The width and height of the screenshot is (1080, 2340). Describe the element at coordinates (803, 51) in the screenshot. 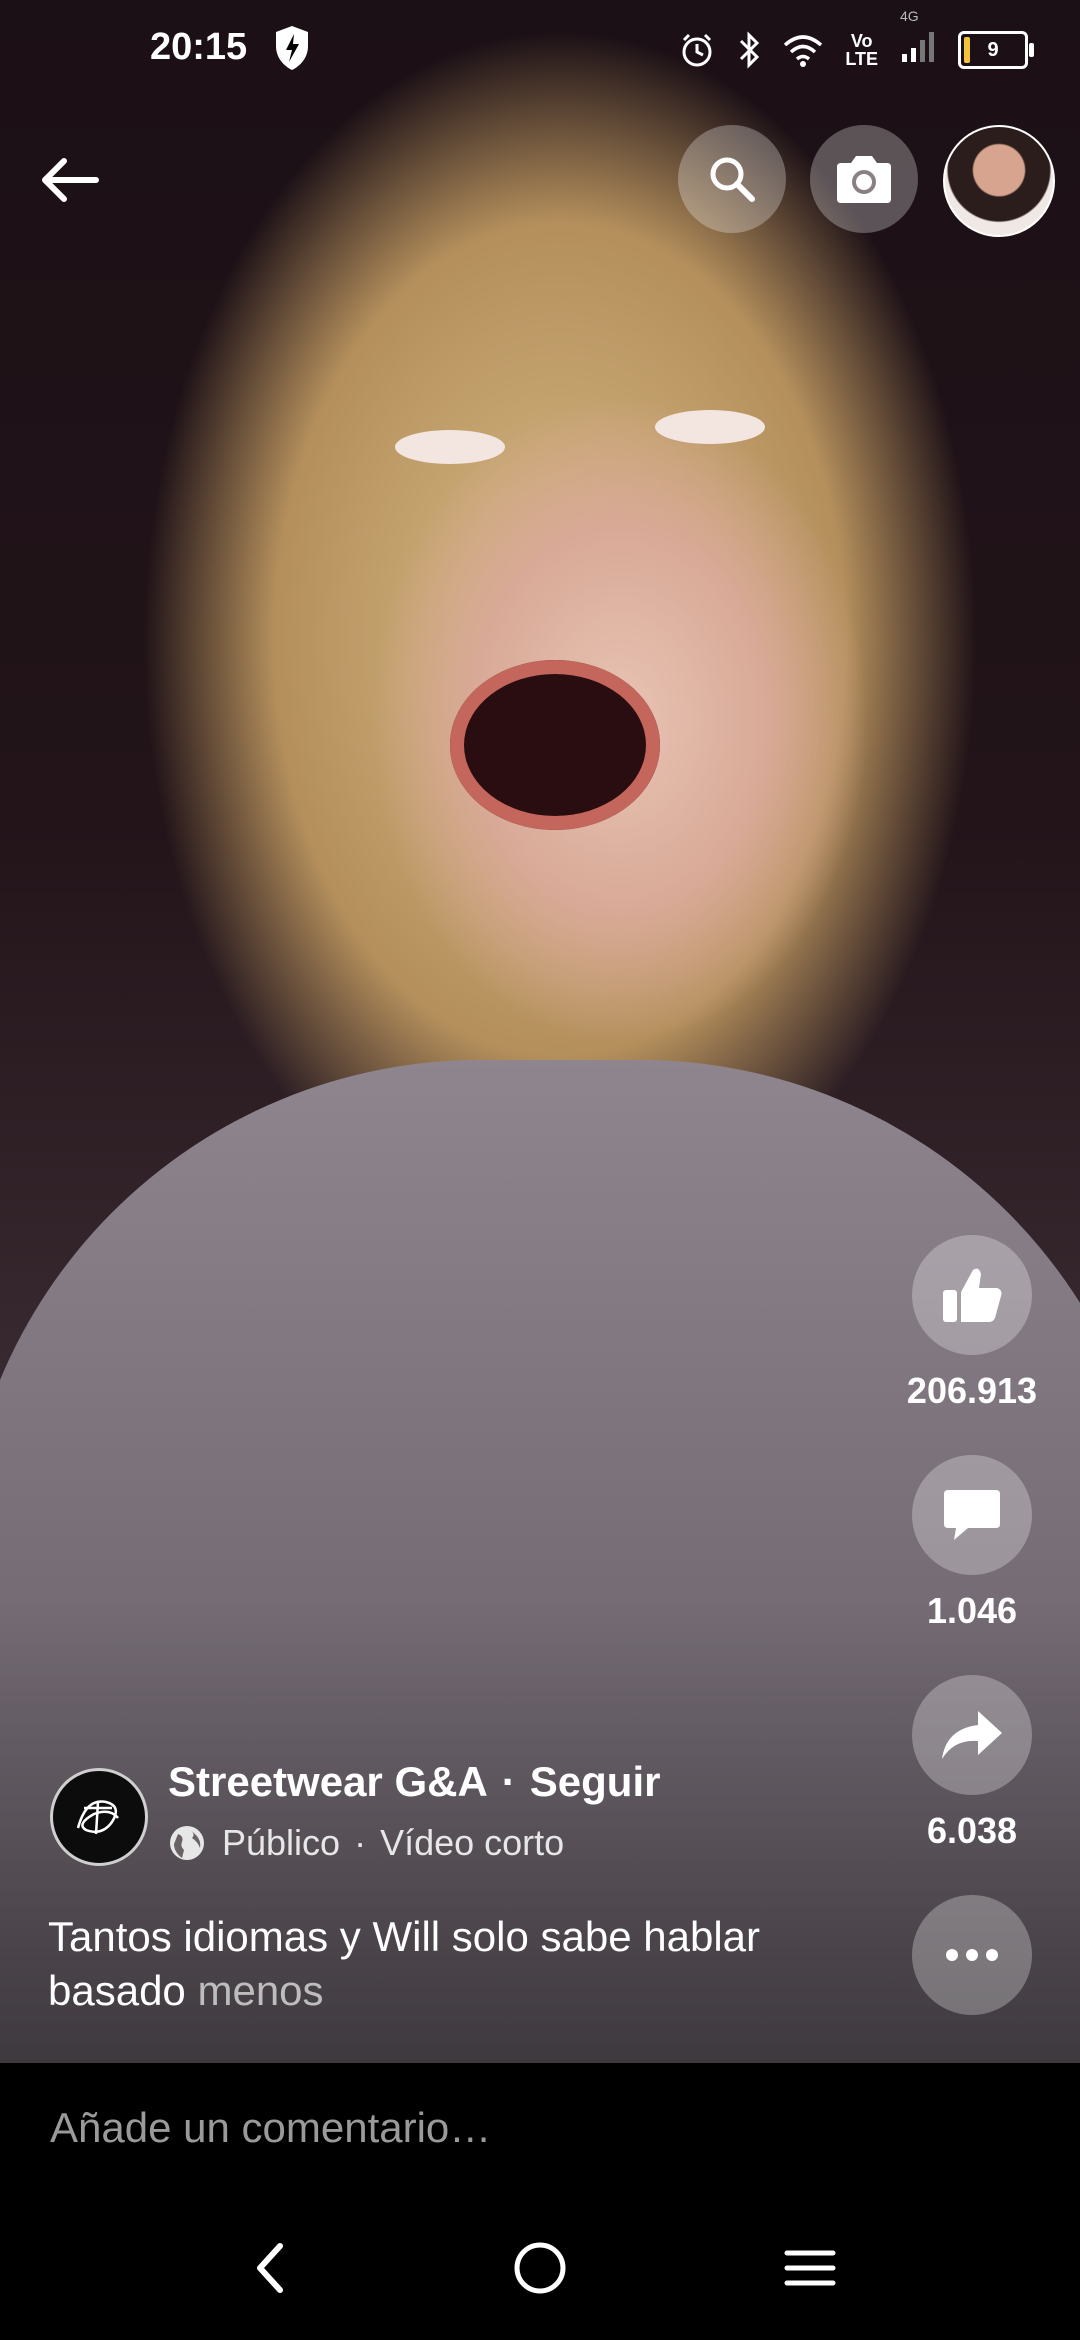

I see `wifi-icon` at that location.